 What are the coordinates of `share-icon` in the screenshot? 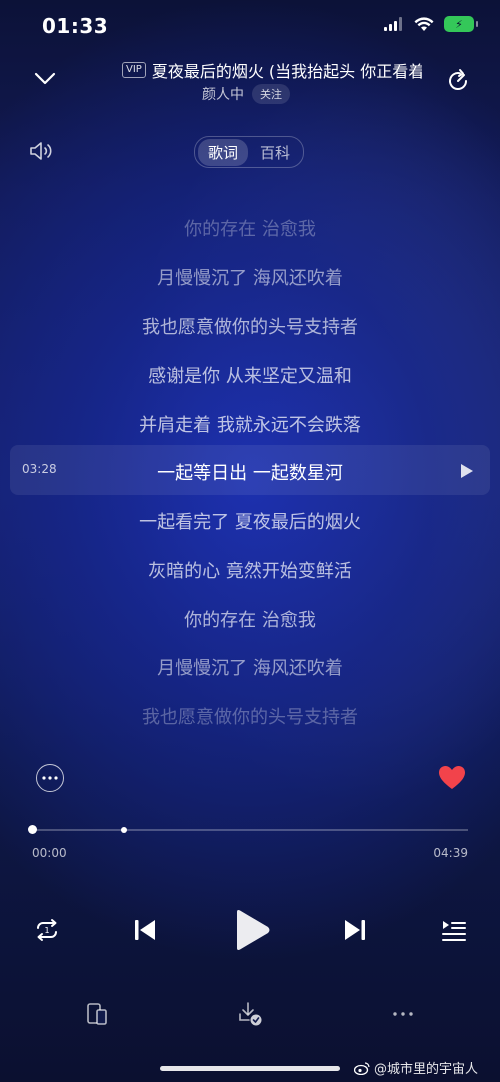 It's located at (458, 81).